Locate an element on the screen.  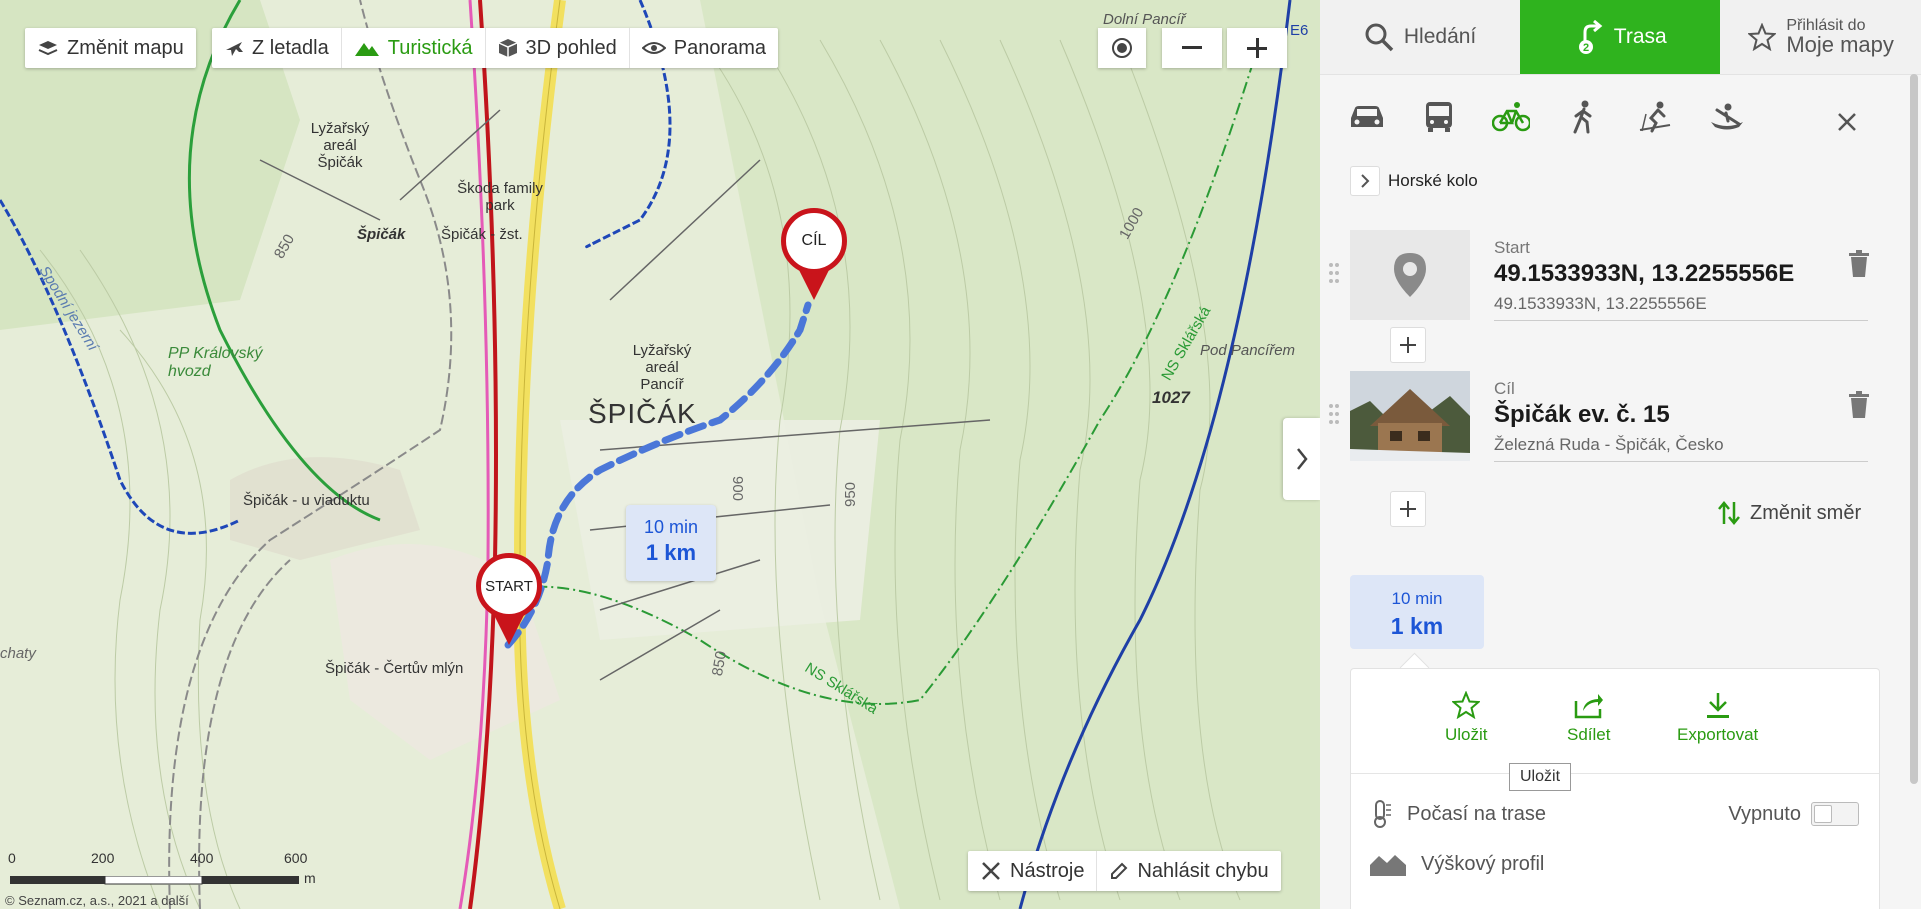
weather-state: Vypnuto is located at coordinates (1764, 813).